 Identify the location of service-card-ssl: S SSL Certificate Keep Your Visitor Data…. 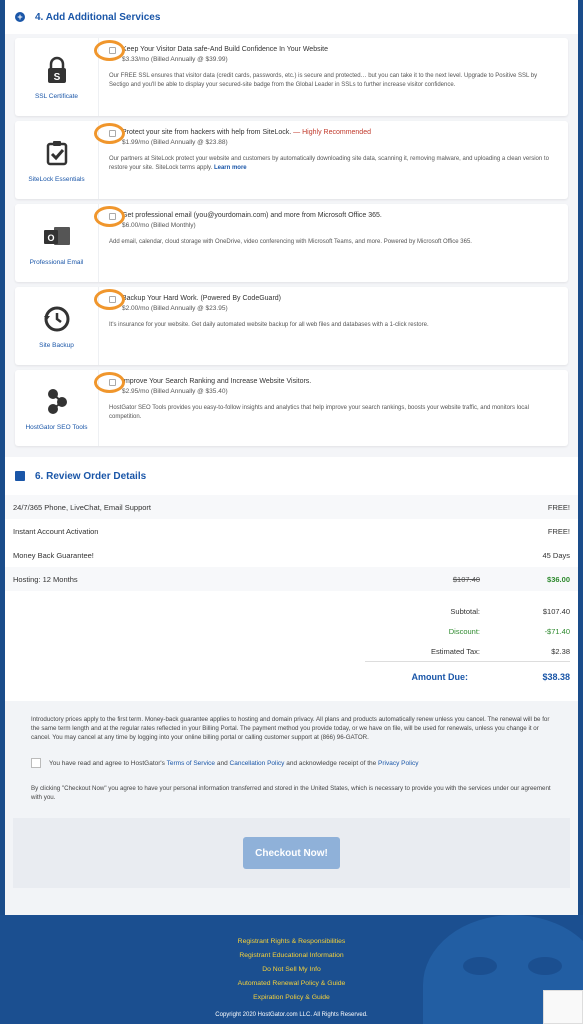
(291, 77).